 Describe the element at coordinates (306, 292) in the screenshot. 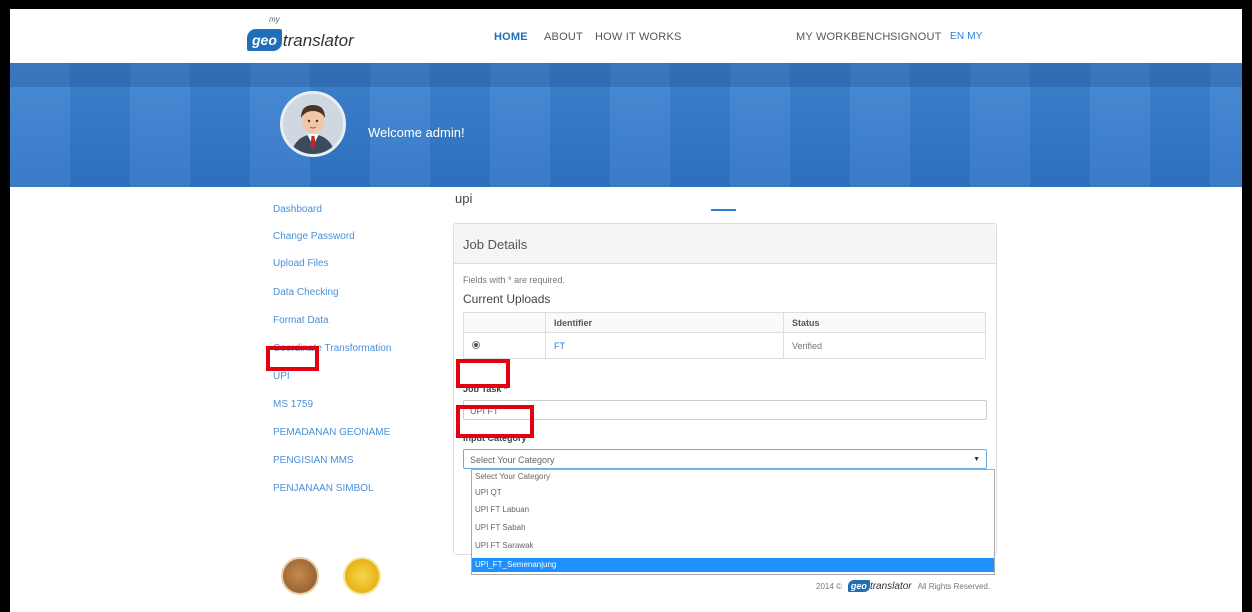

I see `sidebar-item-data-checking: Data Checking` at that location.